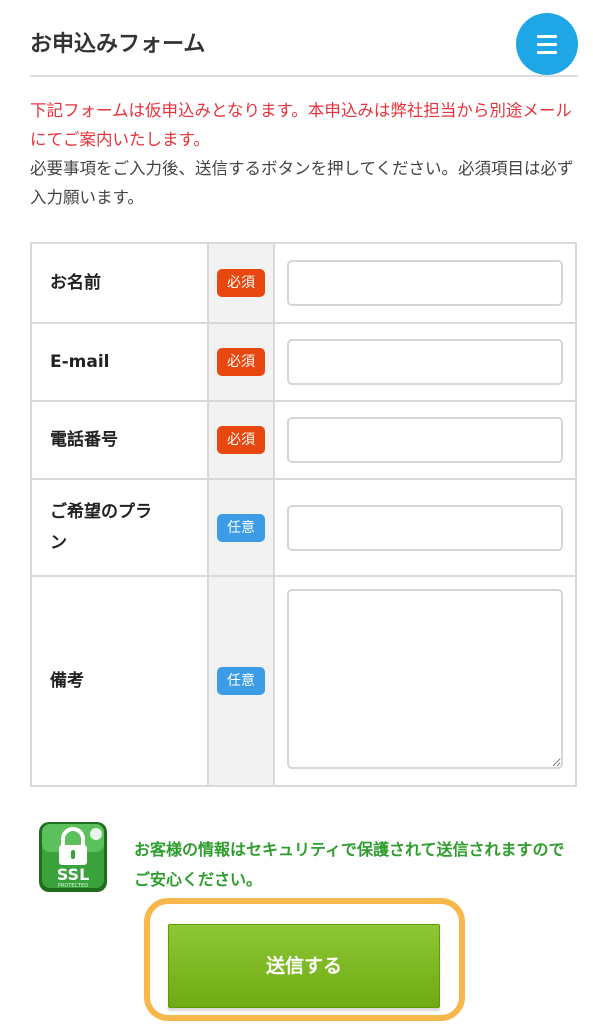 The image size is (593, 1024). Describe the element at coordinates (547, 44) in the screenshot. I see `menu-button` at that location.